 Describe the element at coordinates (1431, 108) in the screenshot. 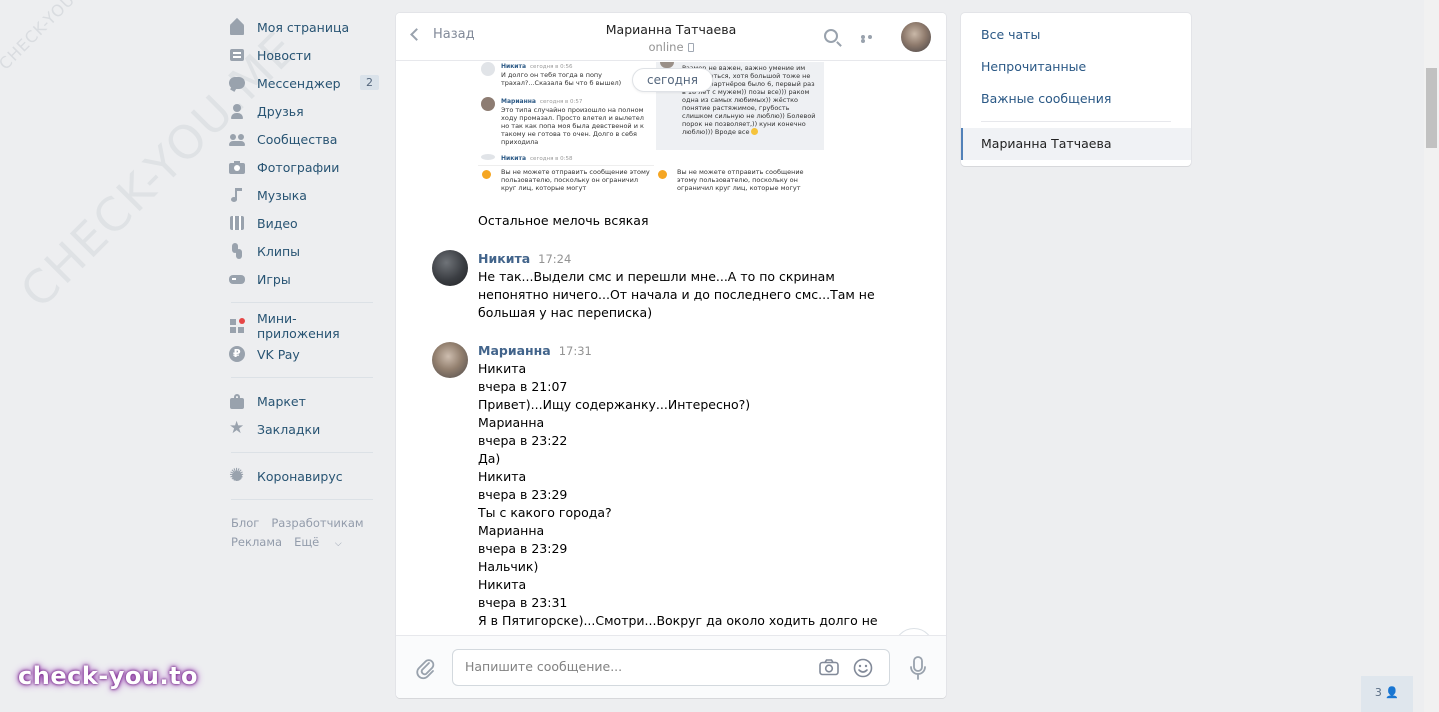

I see `scrollbar-thumb` at that location.